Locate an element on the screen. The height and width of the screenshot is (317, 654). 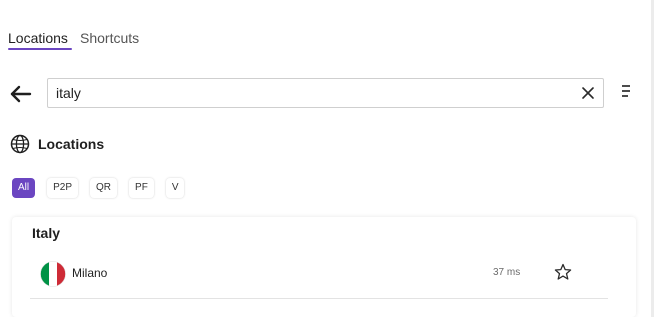
clear-search-button is located at coordinates (588, 93).